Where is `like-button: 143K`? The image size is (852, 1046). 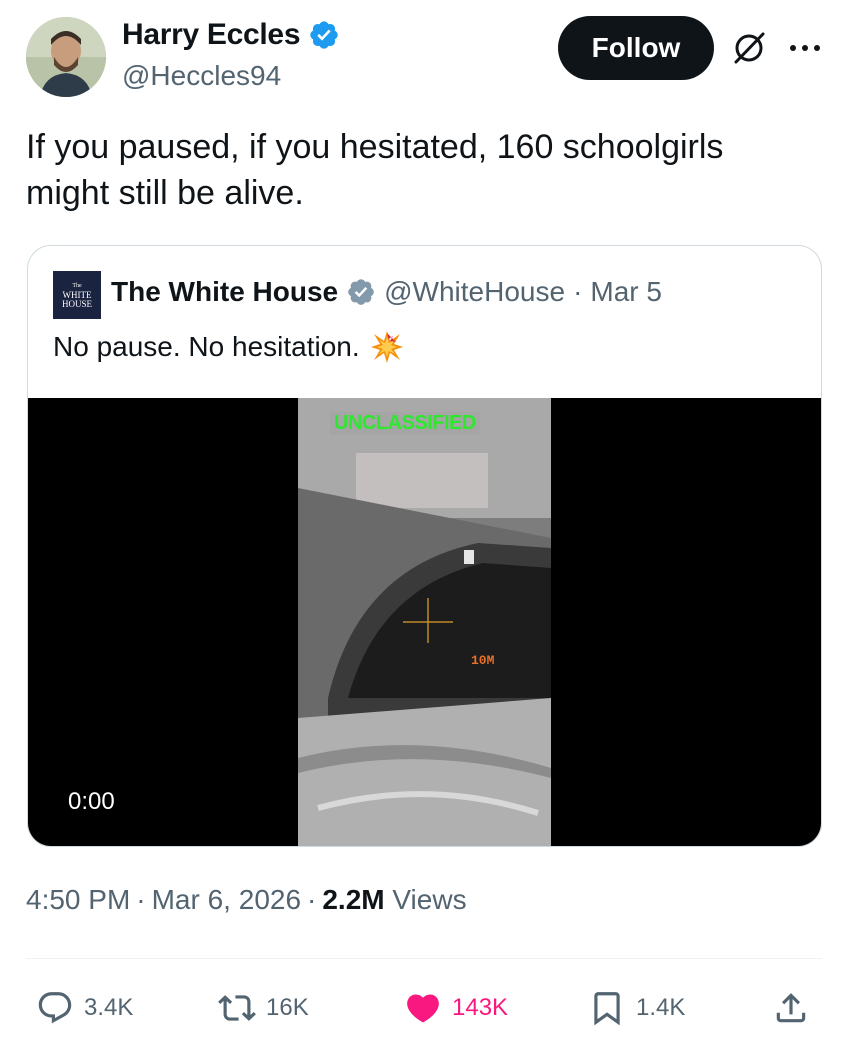
like-button: 143K is located at coordinates (456, 1008).